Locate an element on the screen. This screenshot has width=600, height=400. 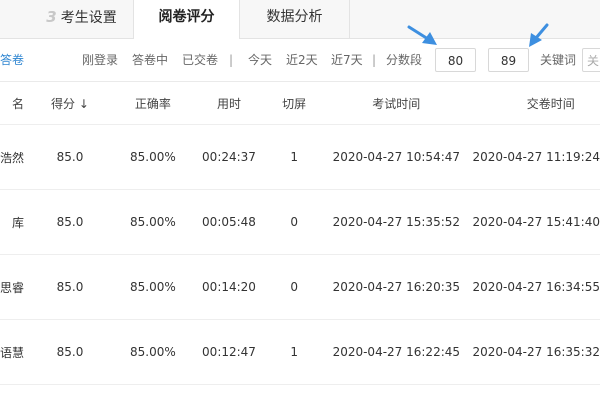
column-score: 得分 ↓ is located at coordinates (70, 103).